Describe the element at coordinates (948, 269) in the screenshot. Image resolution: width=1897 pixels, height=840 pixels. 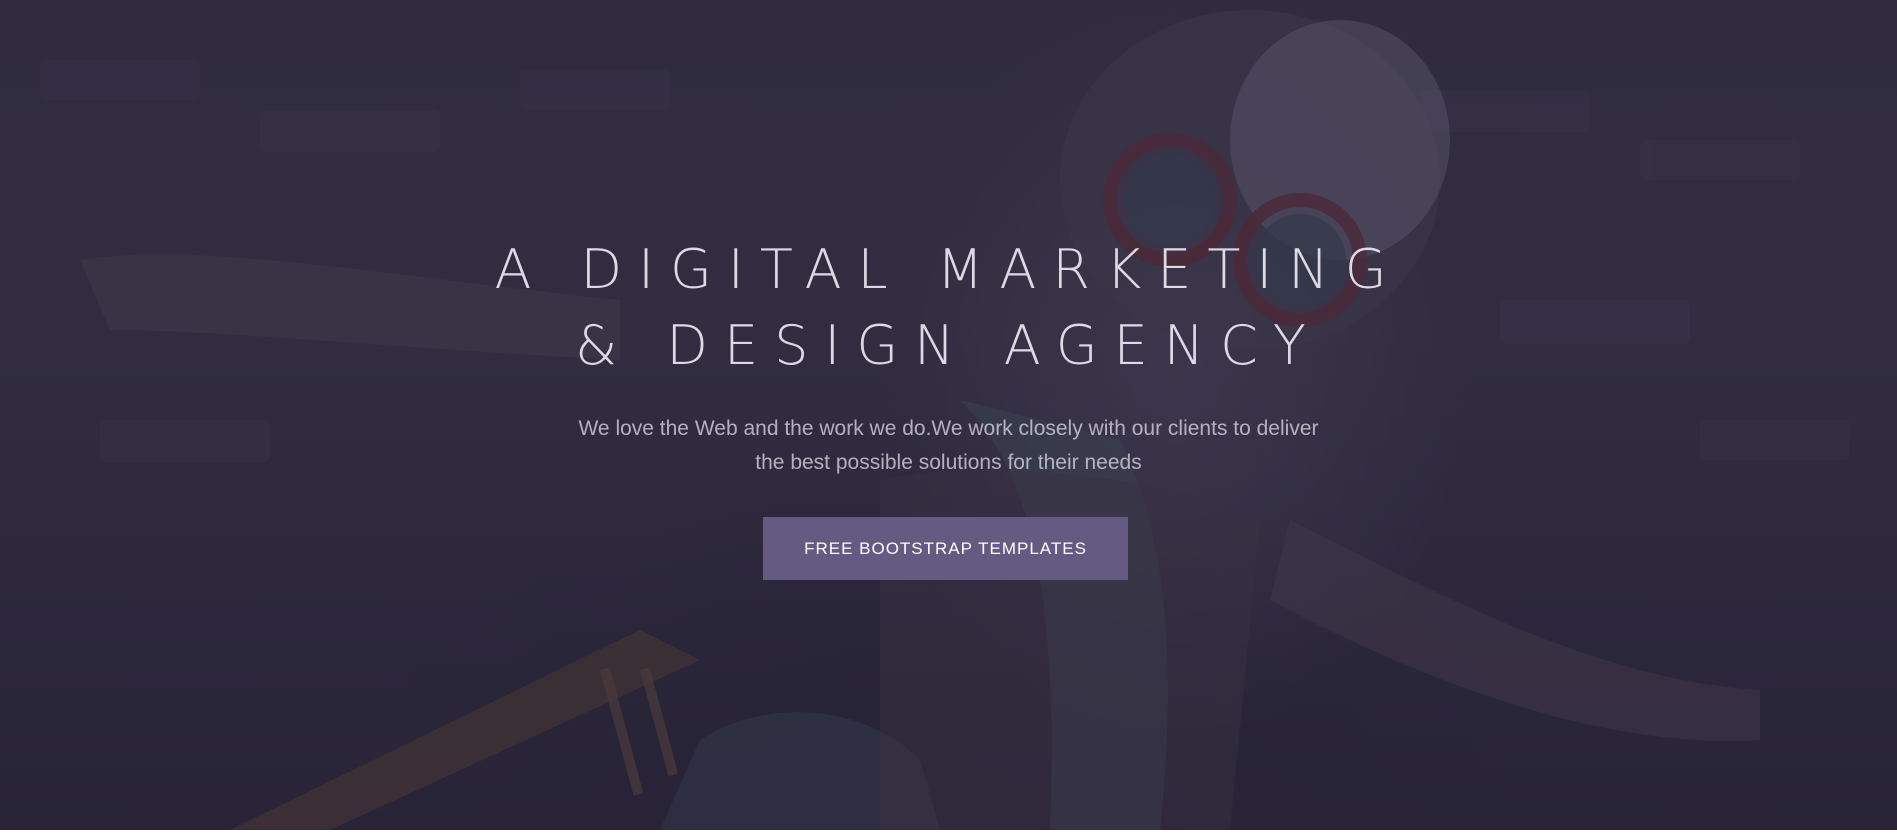
I see `hero-headline-line-1: A DIGITAL MARKETING` at that location.